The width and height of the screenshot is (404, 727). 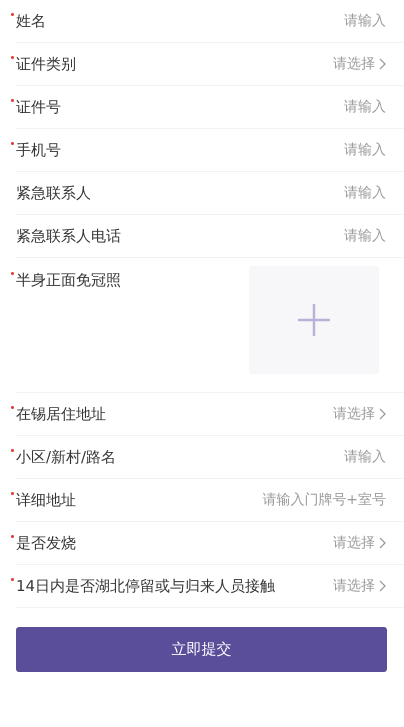 I want to click on text-field: 请输入门牌号+室号, so click(x=234, y=500).